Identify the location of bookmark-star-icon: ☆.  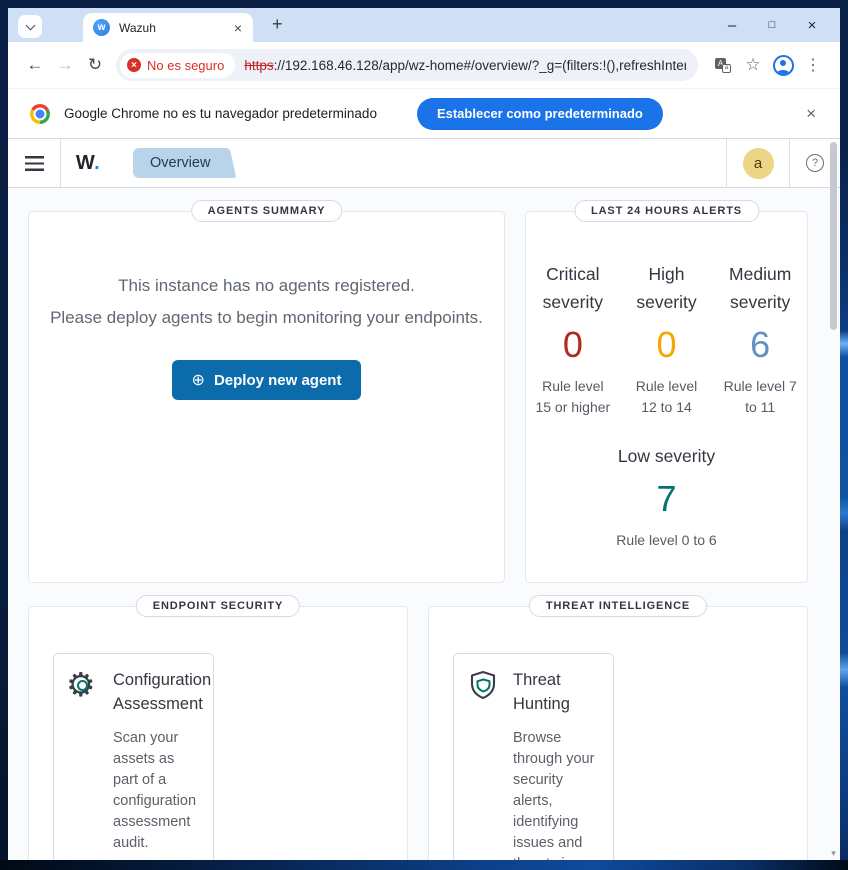
(753, 65).